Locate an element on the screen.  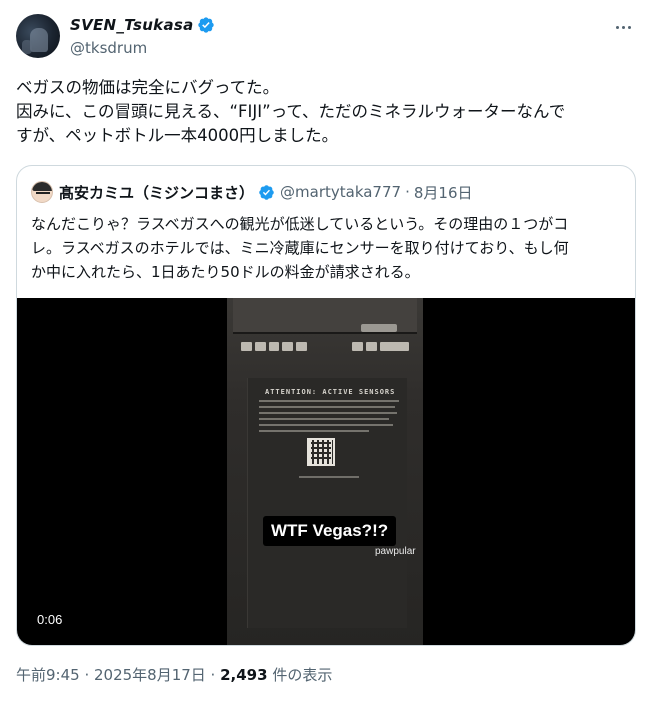
tweet-text-line: ベガスの物価は完全にバグってた。 is located at coordinates (148, 87).